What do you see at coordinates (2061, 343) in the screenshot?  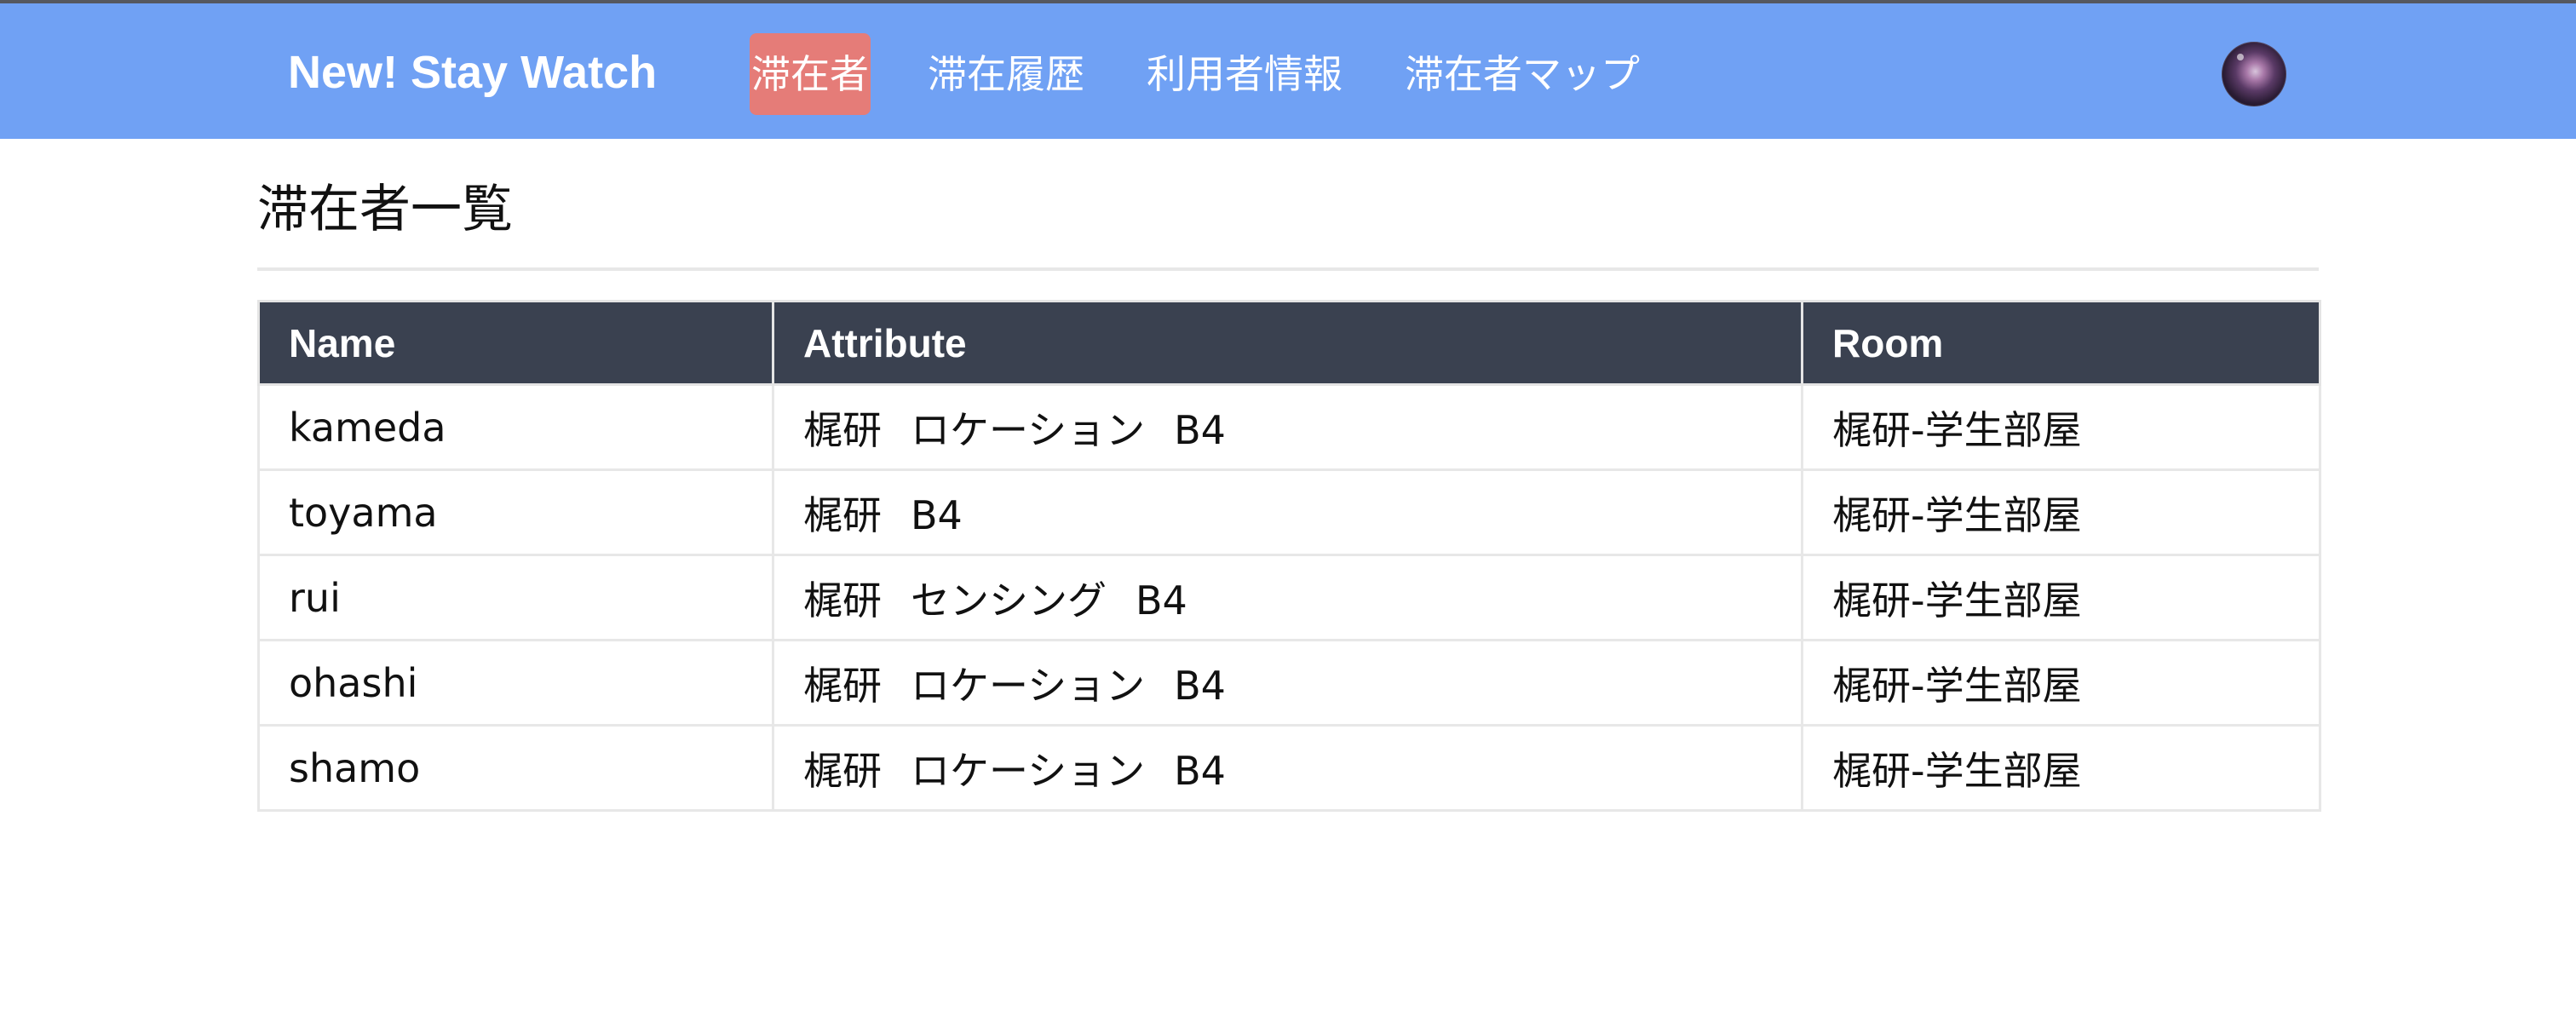 I see `column-header-room: Room` at bounding box center [2061, 343].